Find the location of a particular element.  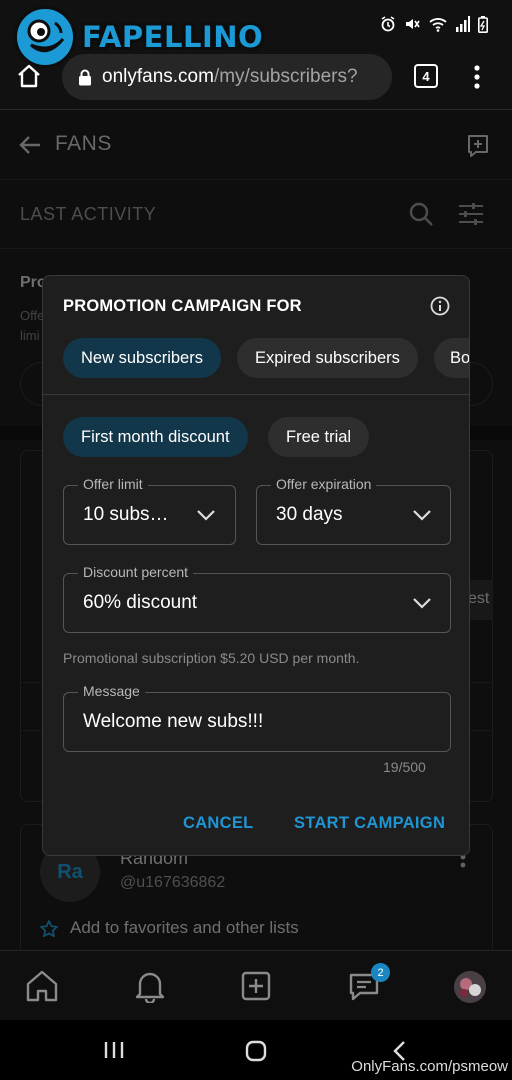

discount-percent-label: Discount percent is located at coordinates (136, 572).